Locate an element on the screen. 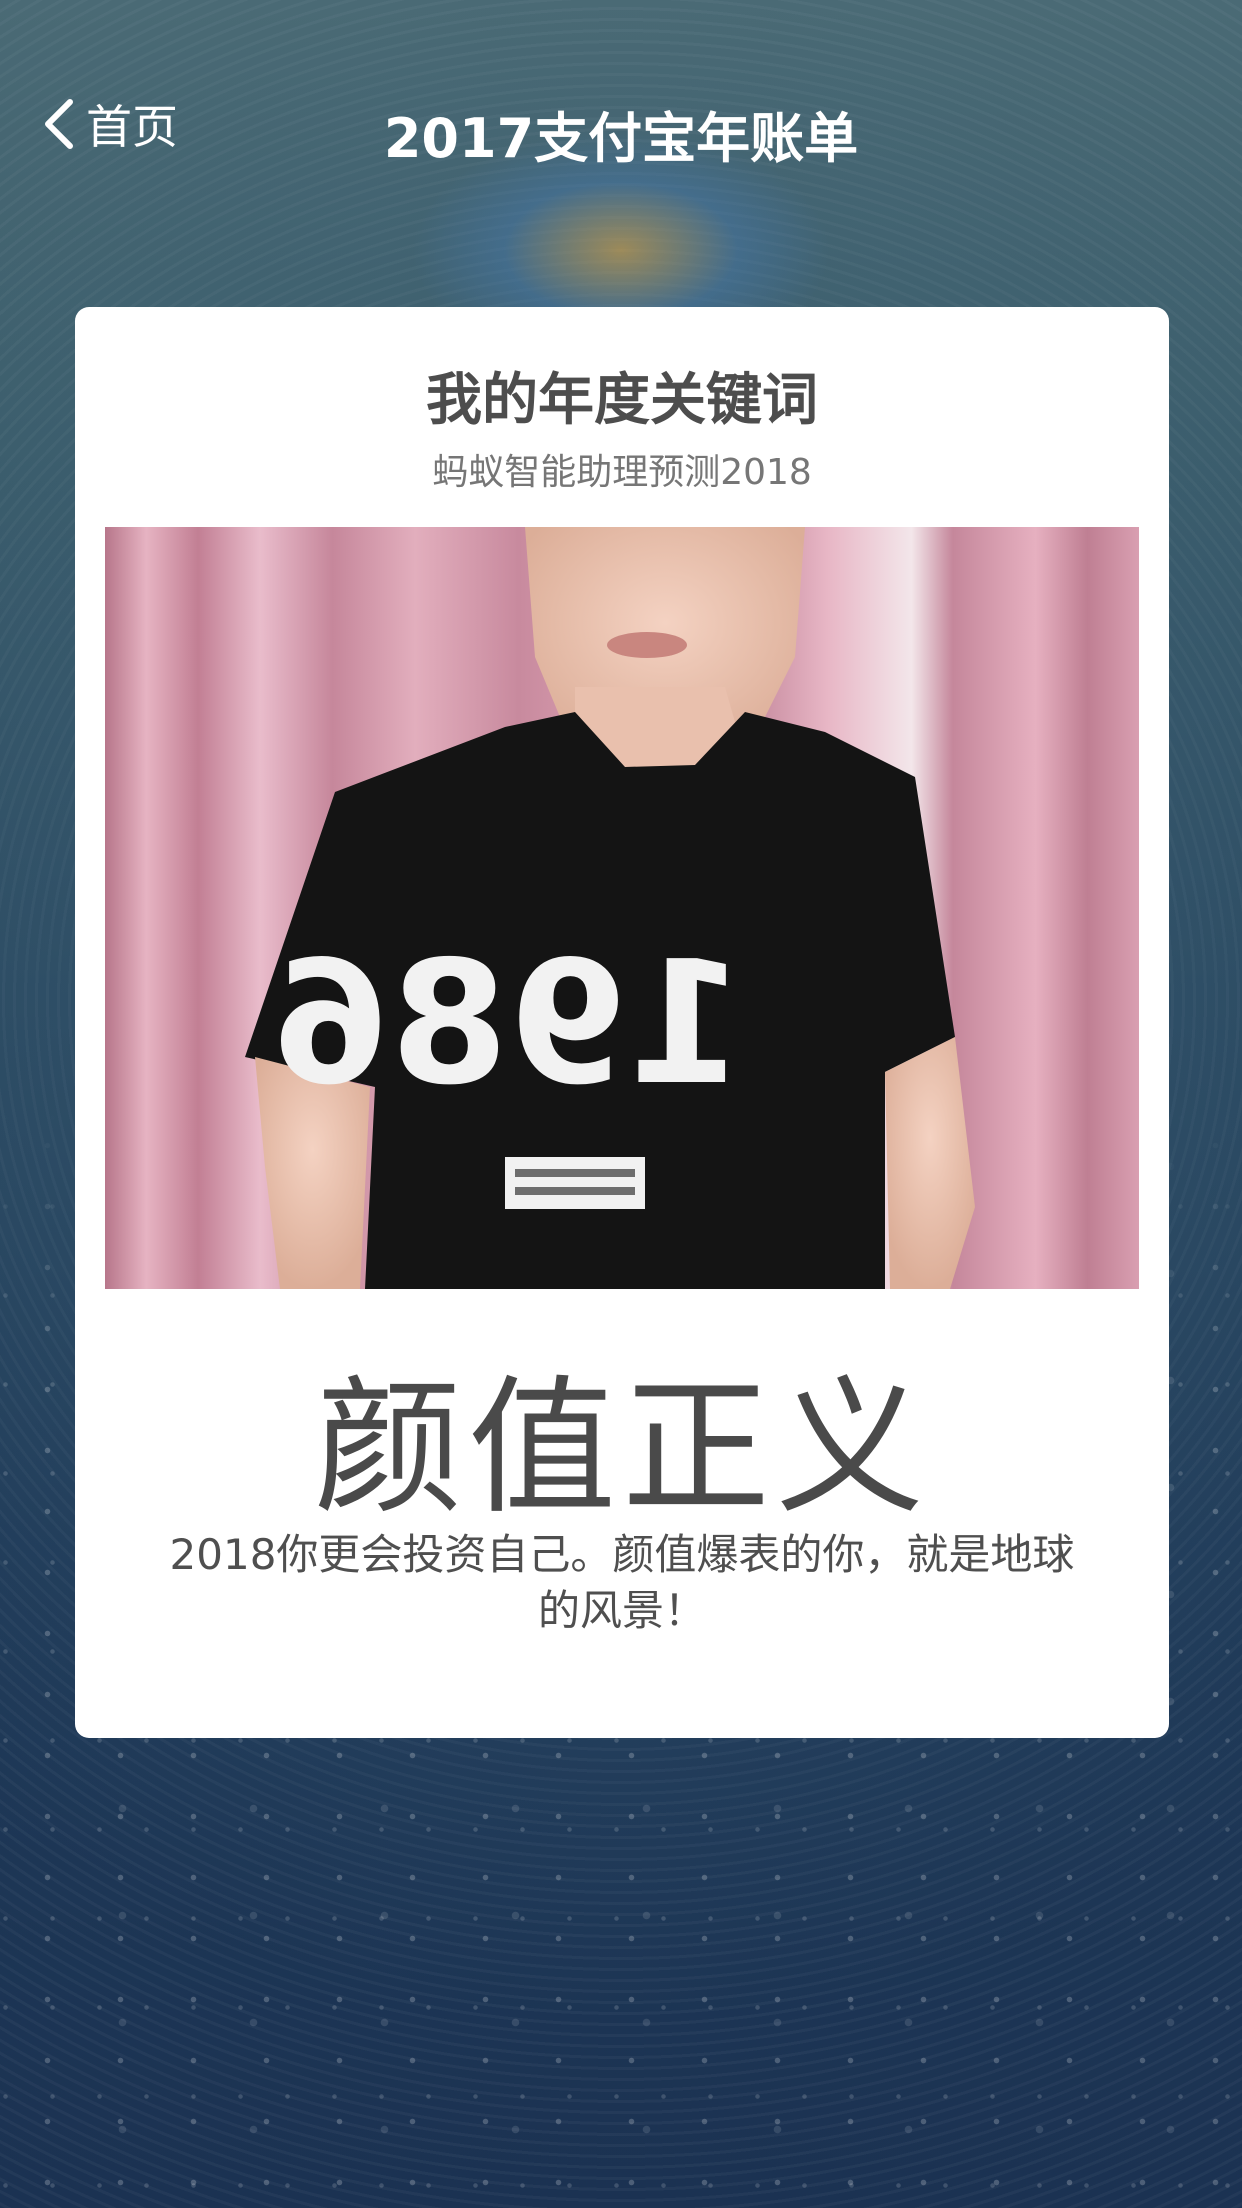 The height and width of the screenshot is (2208, 1242). card-subtitle: 蚂蚁智能助理预测2018 is located at coordinates (622, 472).